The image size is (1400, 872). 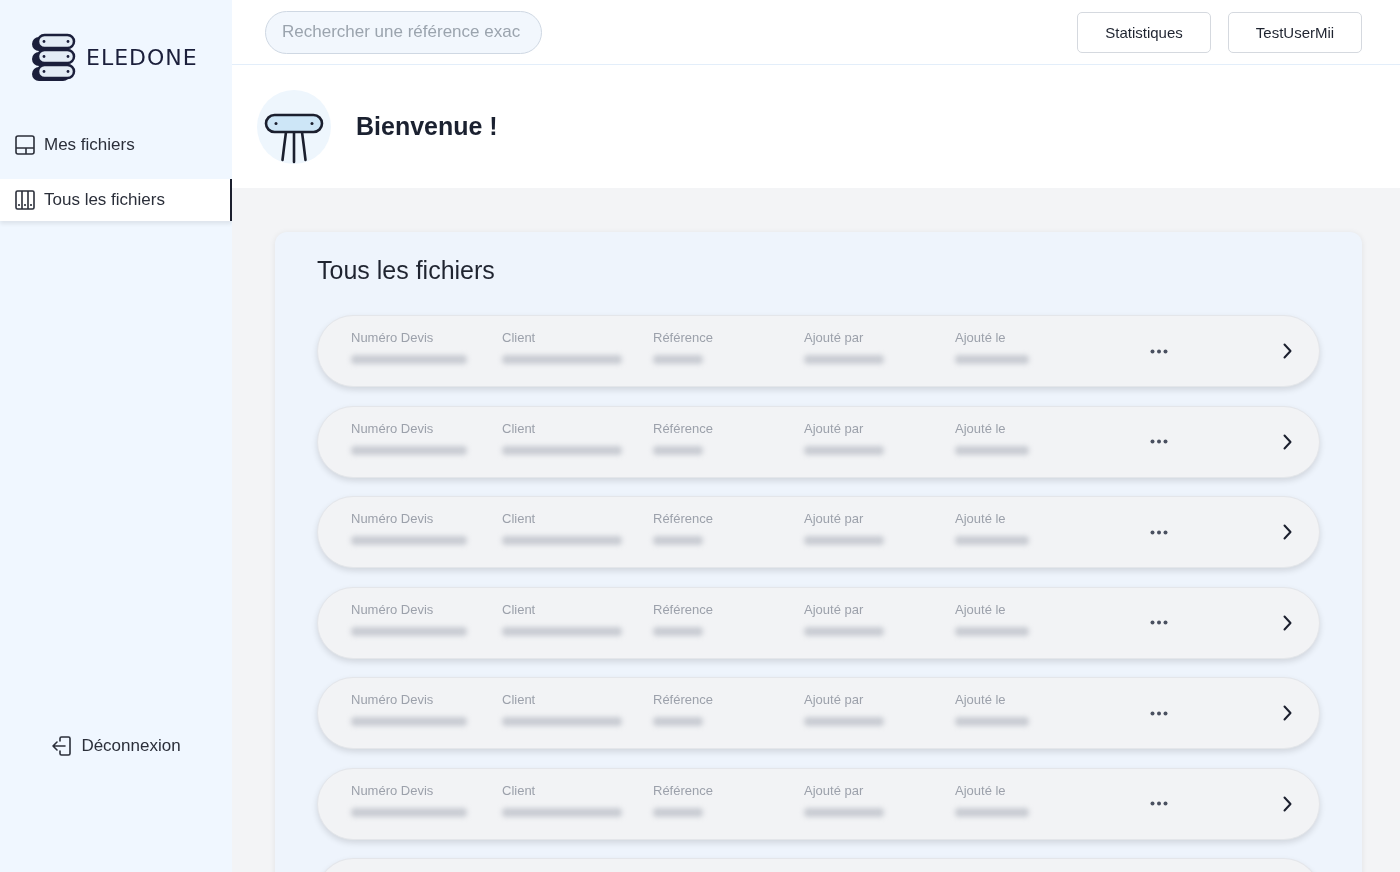 I want to click on logo-text: ELEDONE, so click(x=142, y=57).